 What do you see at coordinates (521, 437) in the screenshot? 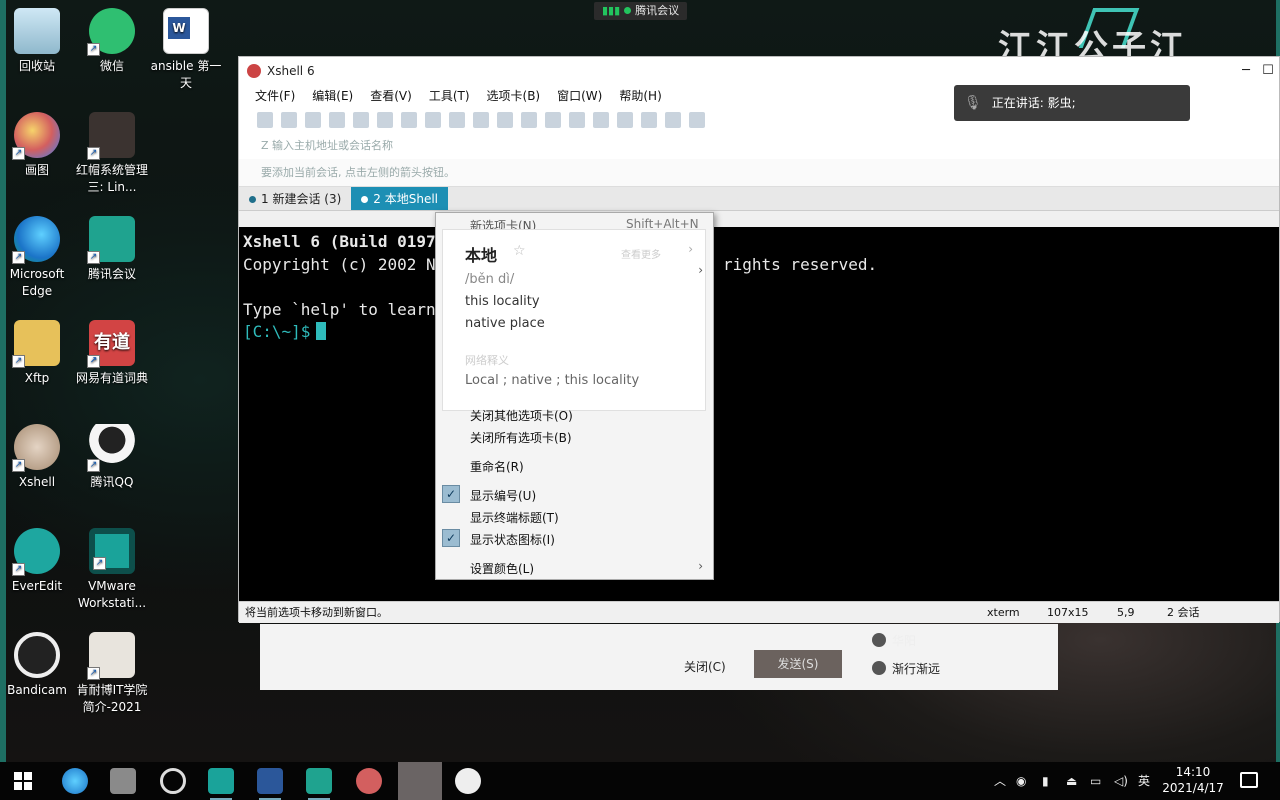
I see `menu-item-close-all: 关闭所有选项卡(B)` at bounding box center [521, 437].